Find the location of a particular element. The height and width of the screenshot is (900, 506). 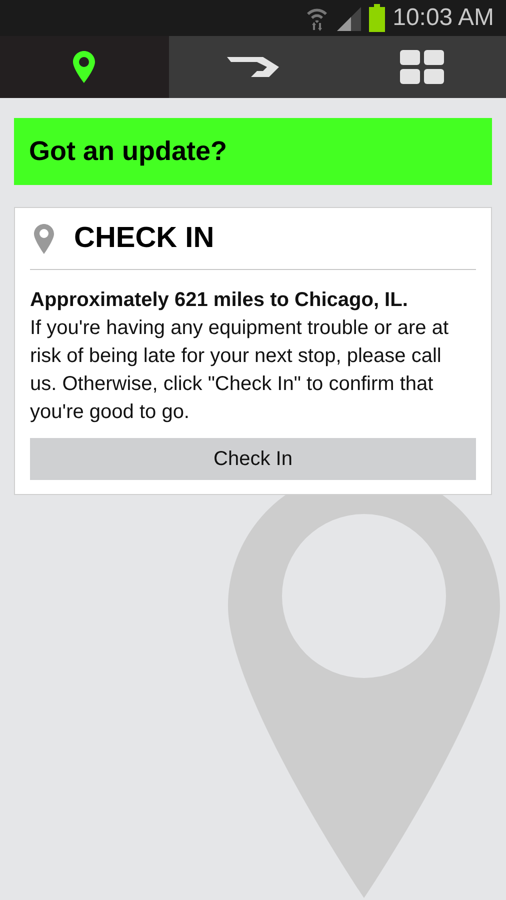

grid-icon is located at coordinates (422, 67).